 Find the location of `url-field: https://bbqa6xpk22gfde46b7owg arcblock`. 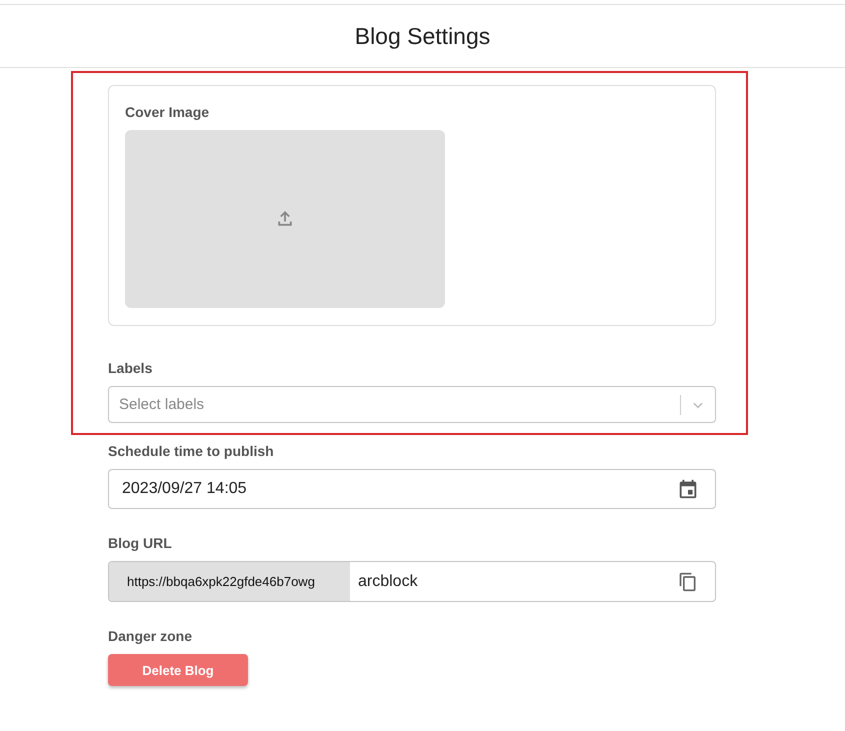

url-field: https://bbqa6xpk22gfde46b7owg arcblock is located at coordinates (412, 581).